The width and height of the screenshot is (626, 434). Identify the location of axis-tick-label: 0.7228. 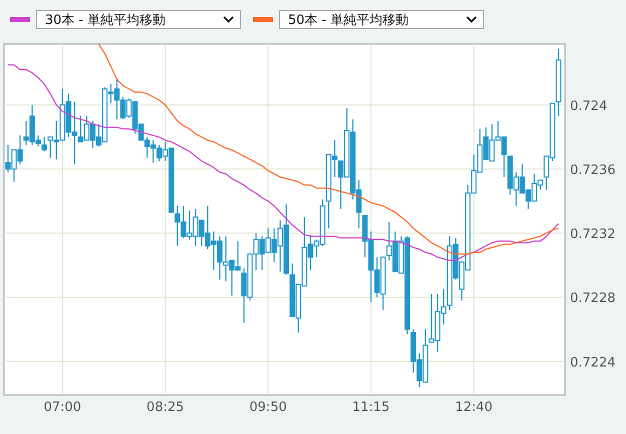
(593, 298).